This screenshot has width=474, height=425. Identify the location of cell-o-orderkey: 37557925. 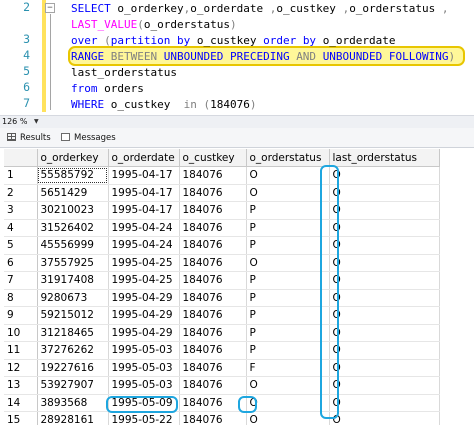
(73, 263).